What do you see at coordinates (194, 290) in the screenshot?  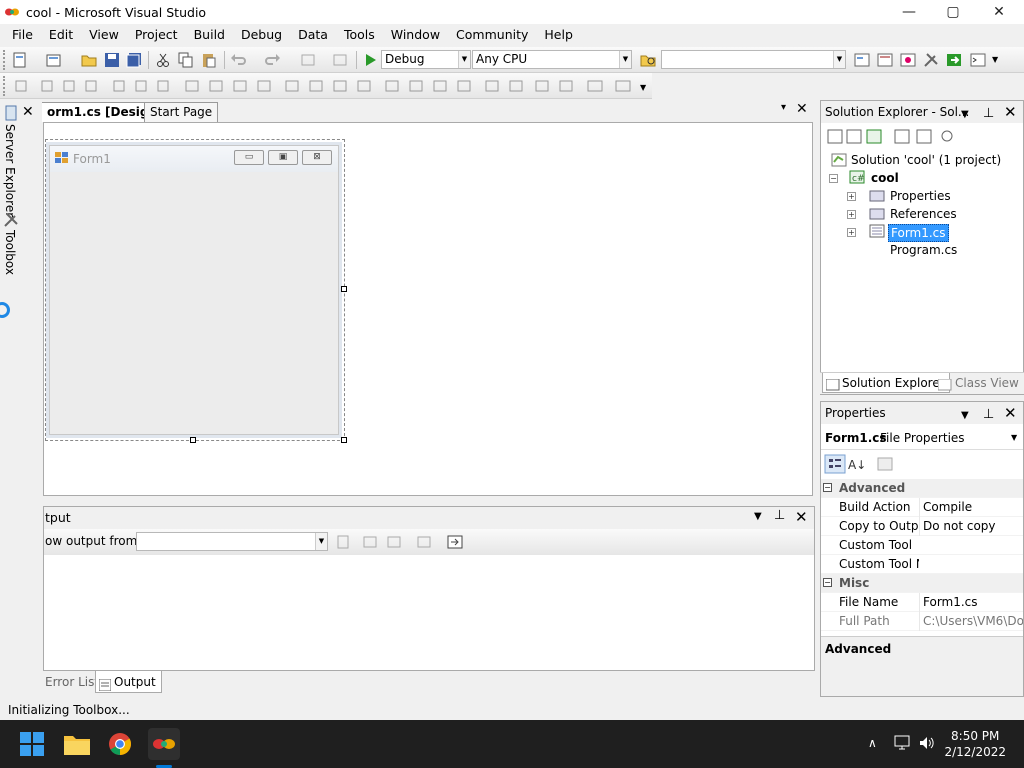 I see `designer-form: Form1 ▭ ▣ ⊠` at bounding box center [194, 290].